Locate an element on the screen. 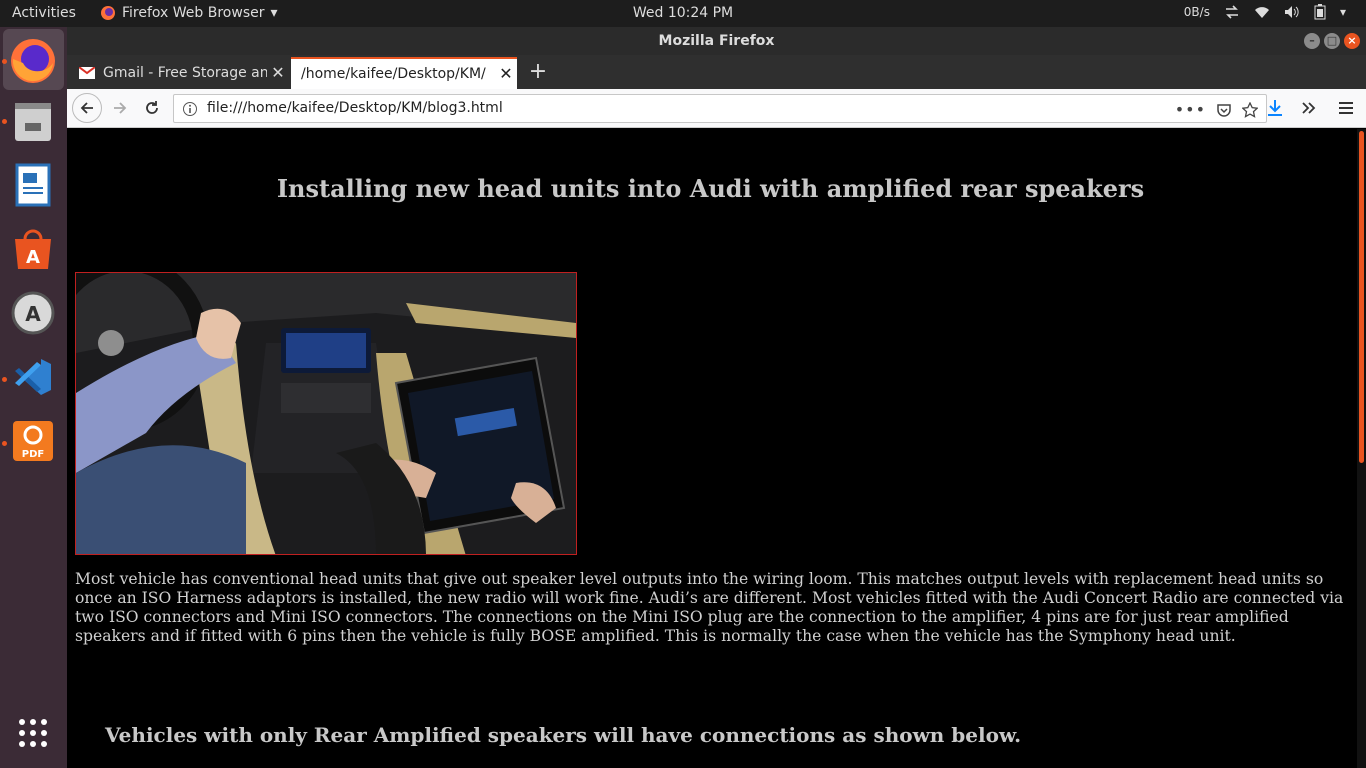 This screenshot has height=768, width=1366. software-updater-icon: A is located at coordinates (33, 313).